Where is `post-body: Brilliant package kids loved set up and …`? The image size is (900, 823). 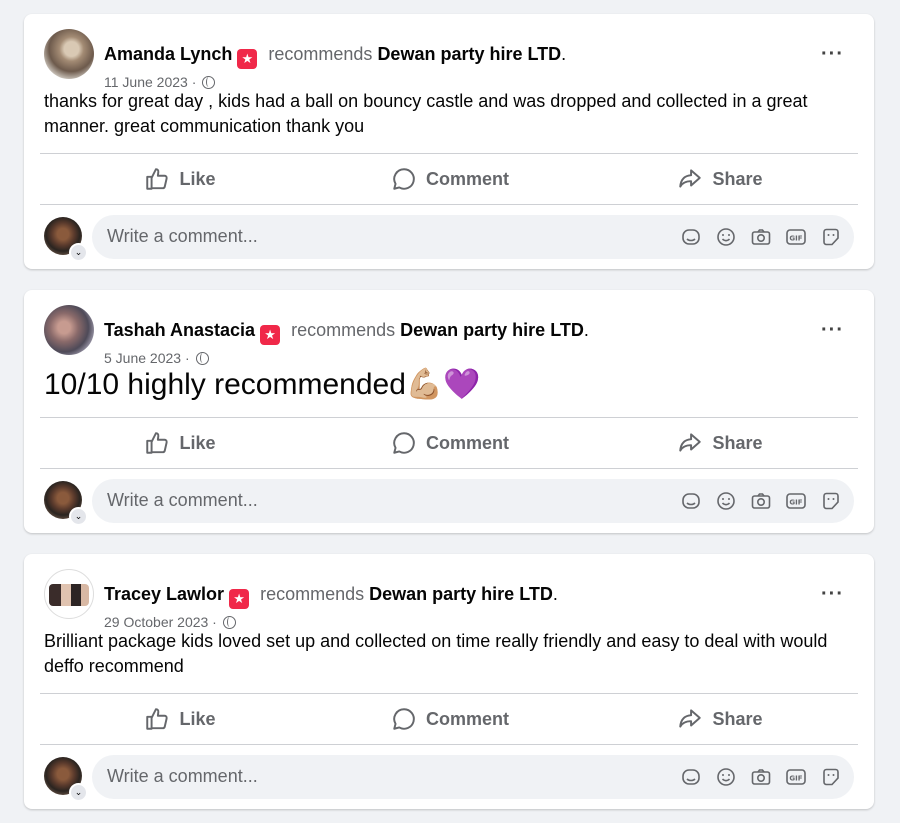 post-body: Brilliant package kids loved set up and … is located at coordinates (436, 653).